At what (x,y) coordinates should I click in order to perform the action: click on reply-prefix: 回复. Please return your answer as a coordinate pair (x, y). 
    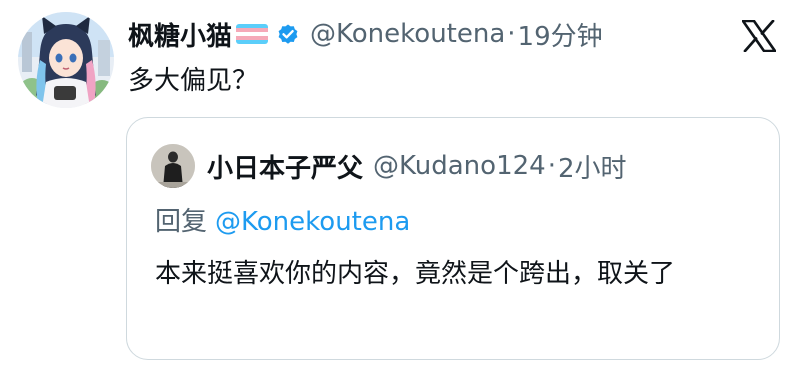
    Looking at the image, I should click on (181, 222).